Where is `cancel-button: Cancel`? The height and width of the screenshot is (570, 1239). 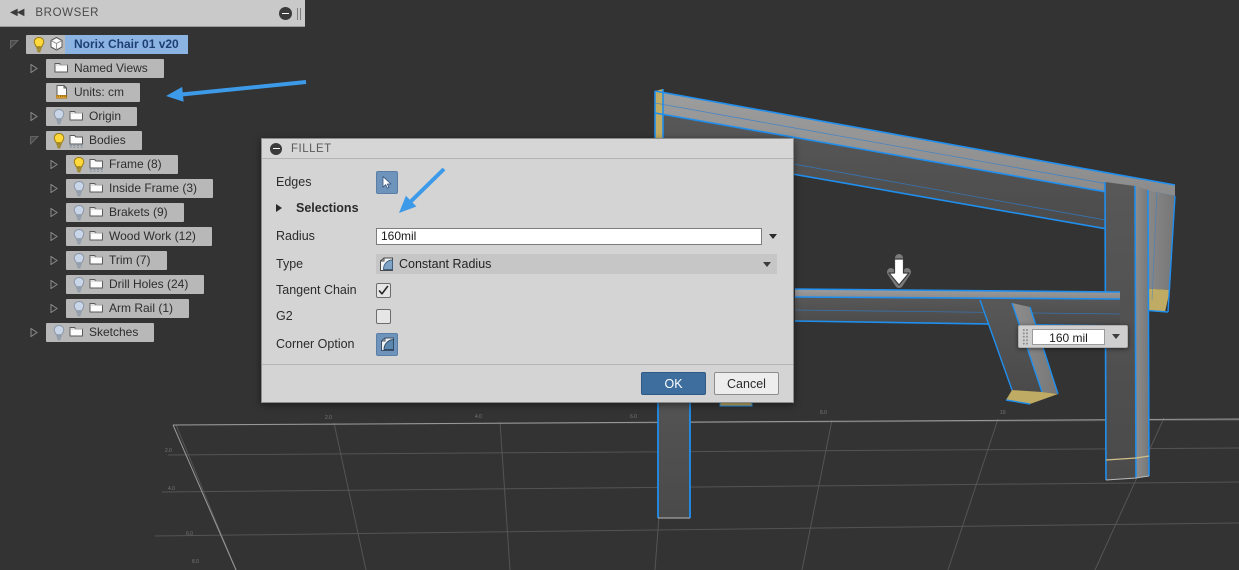 cancel-button: Cancel is located at coordinates (746, 383).